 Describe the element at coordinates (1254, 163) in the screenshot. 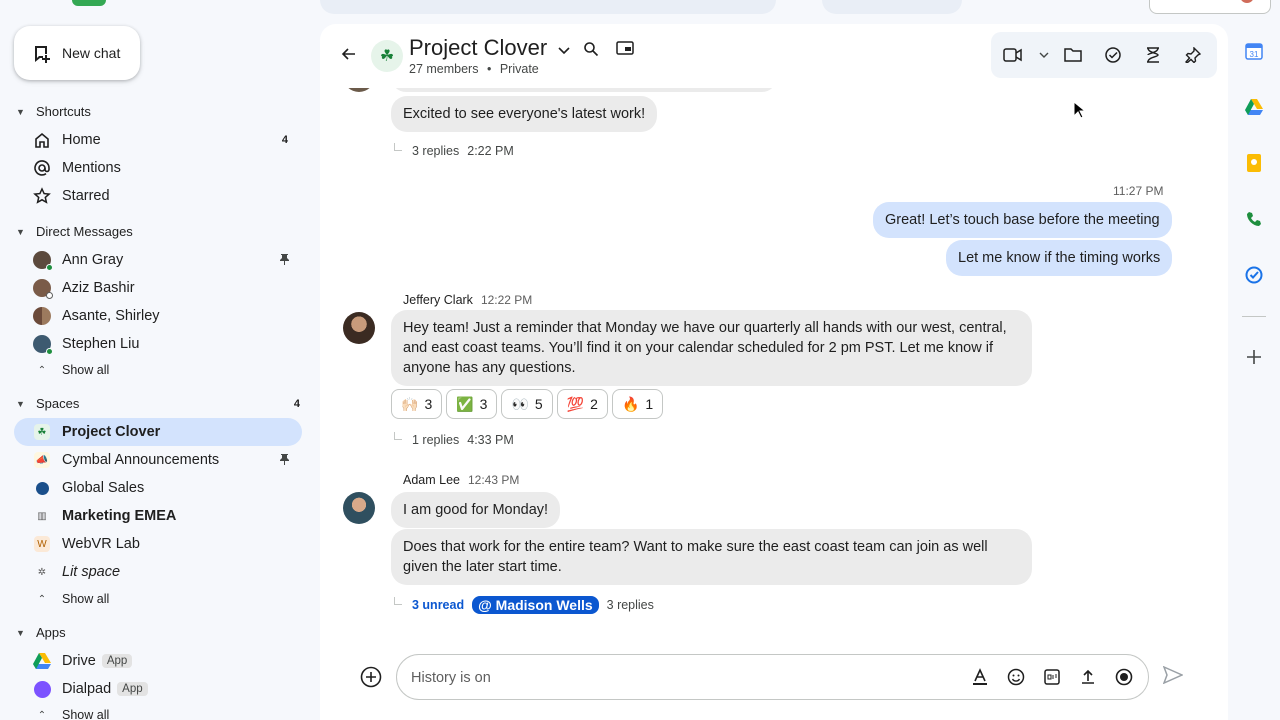

I see `keep-icon` at that location.